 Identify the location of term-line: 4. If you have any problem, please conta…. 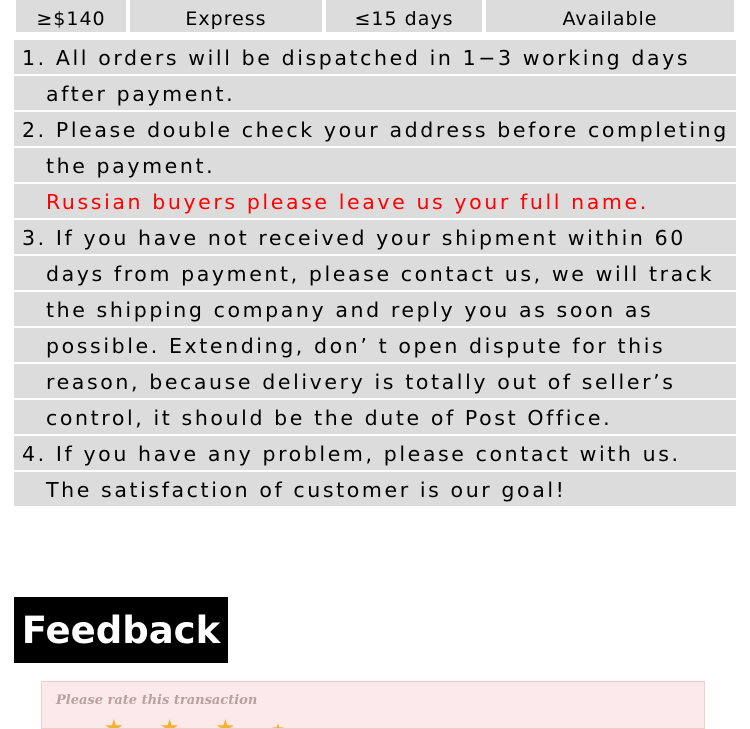
(375, 454).